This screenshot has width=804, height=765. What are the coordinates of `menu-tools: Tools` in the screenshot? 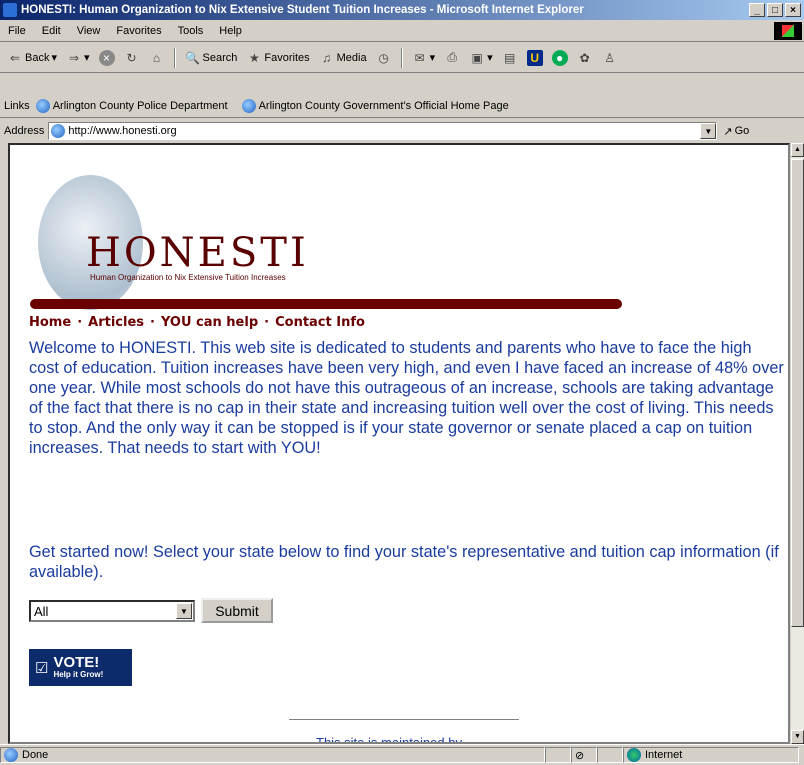 It's located at (191, 31).